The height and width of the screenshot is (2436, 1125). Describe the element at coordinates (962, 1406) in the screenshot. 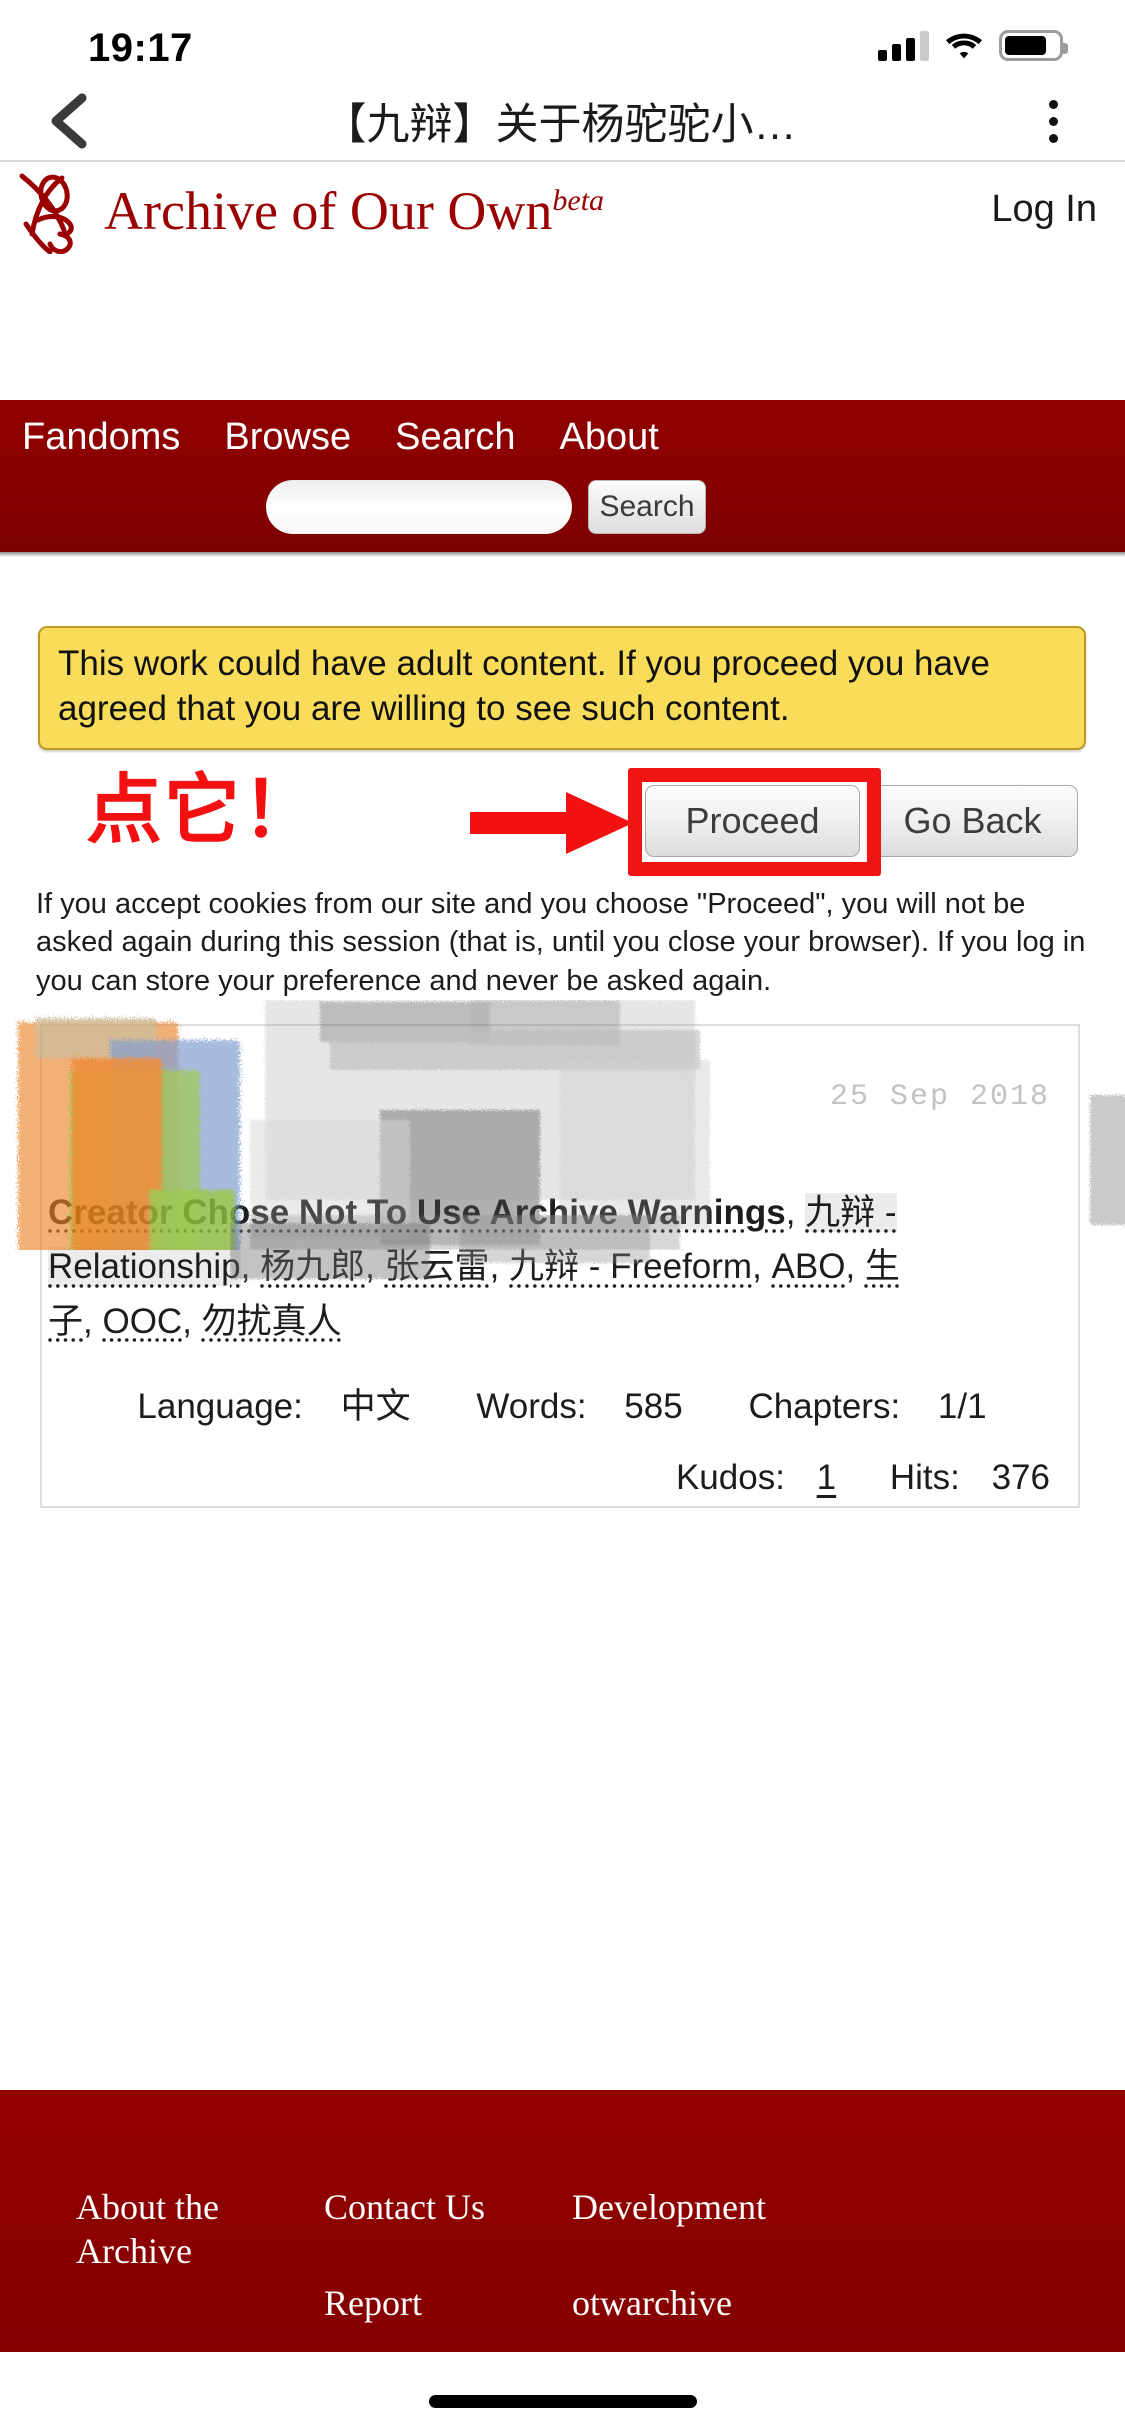

I see `stat-chapters-value: 1/1` at that location.